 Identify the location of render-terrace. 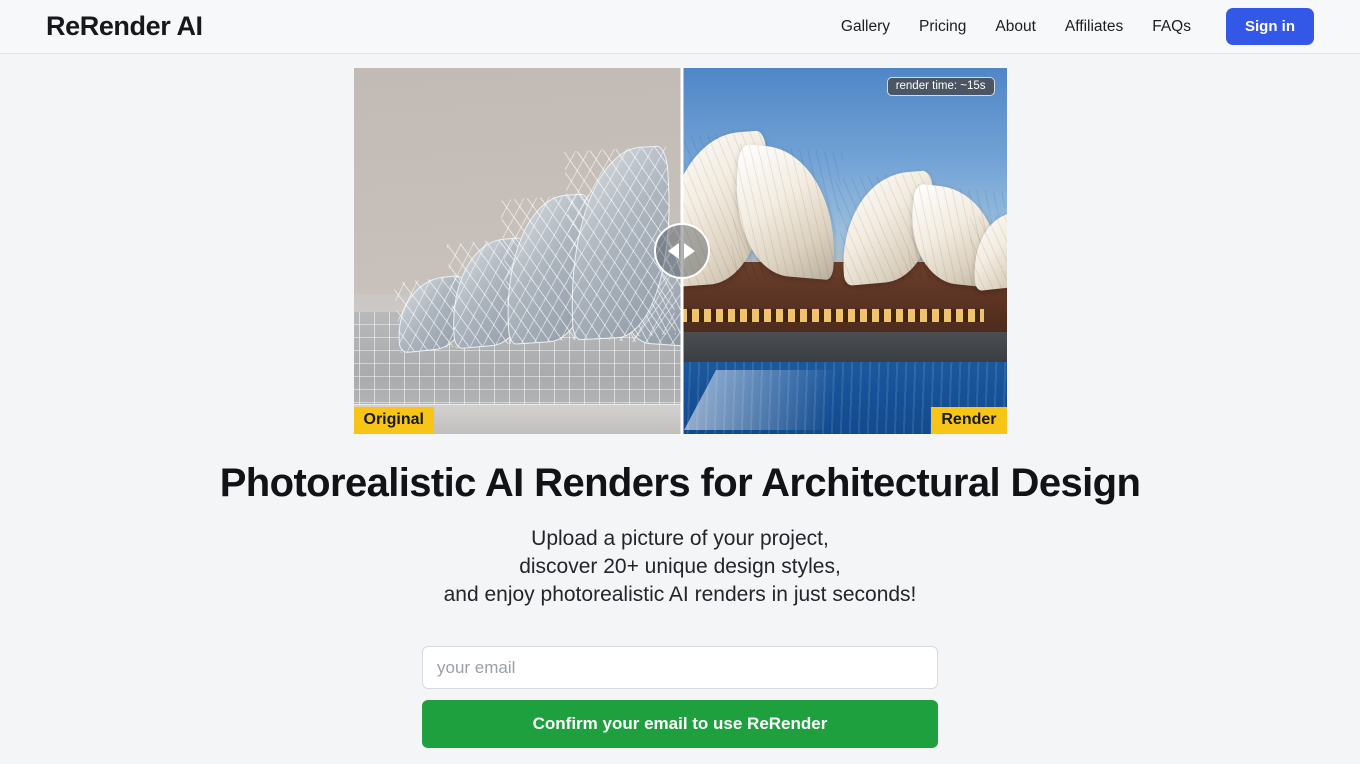
(844, 347).